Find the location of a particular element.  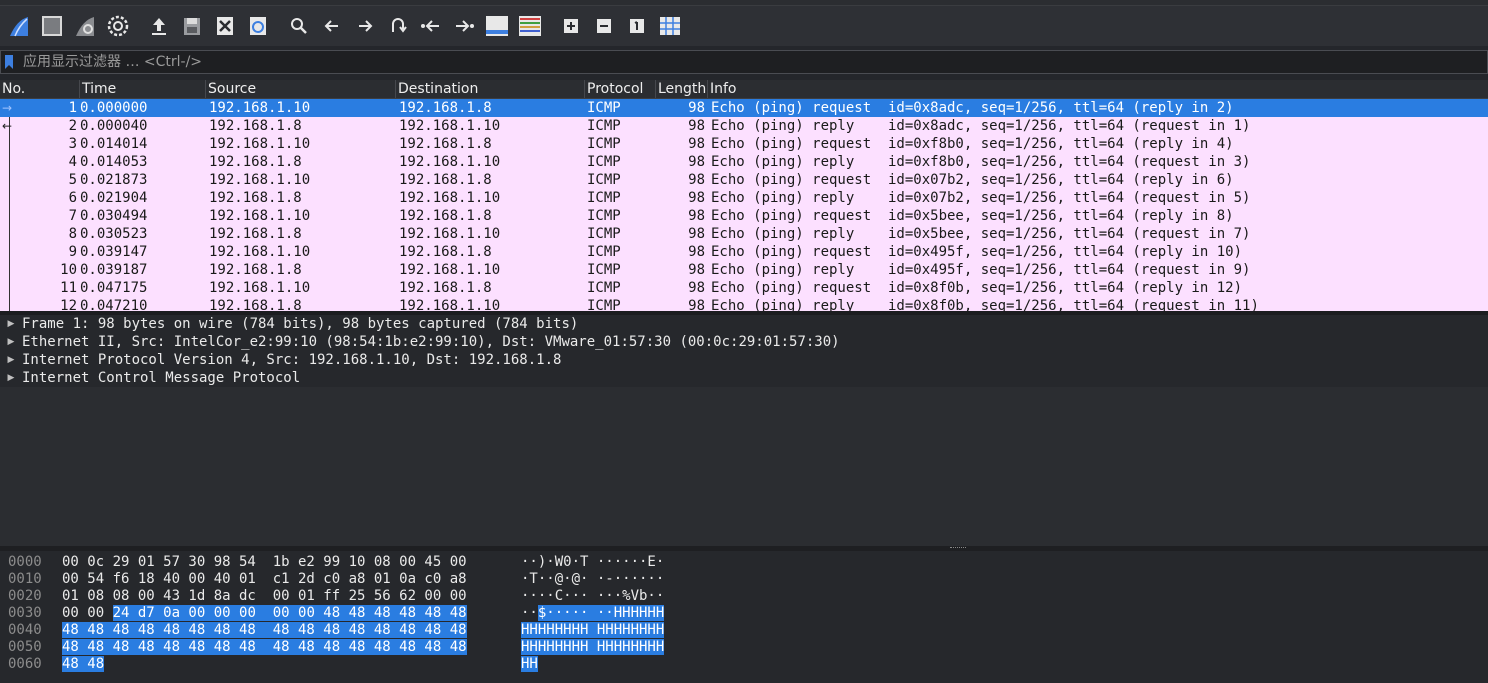

bytes-ascii: HH is located at coordinates (529, 664).